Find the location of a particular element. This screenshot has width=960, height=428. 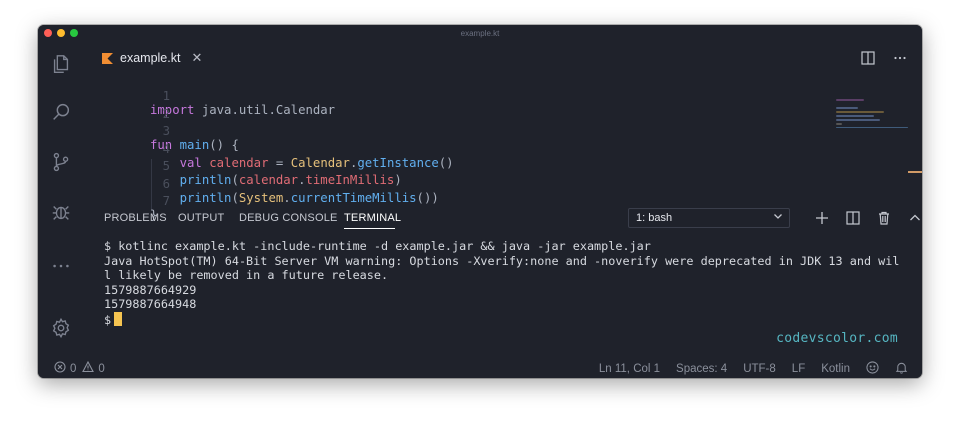

code-line: 3 fun main() { is located at coordinates (503, 131).